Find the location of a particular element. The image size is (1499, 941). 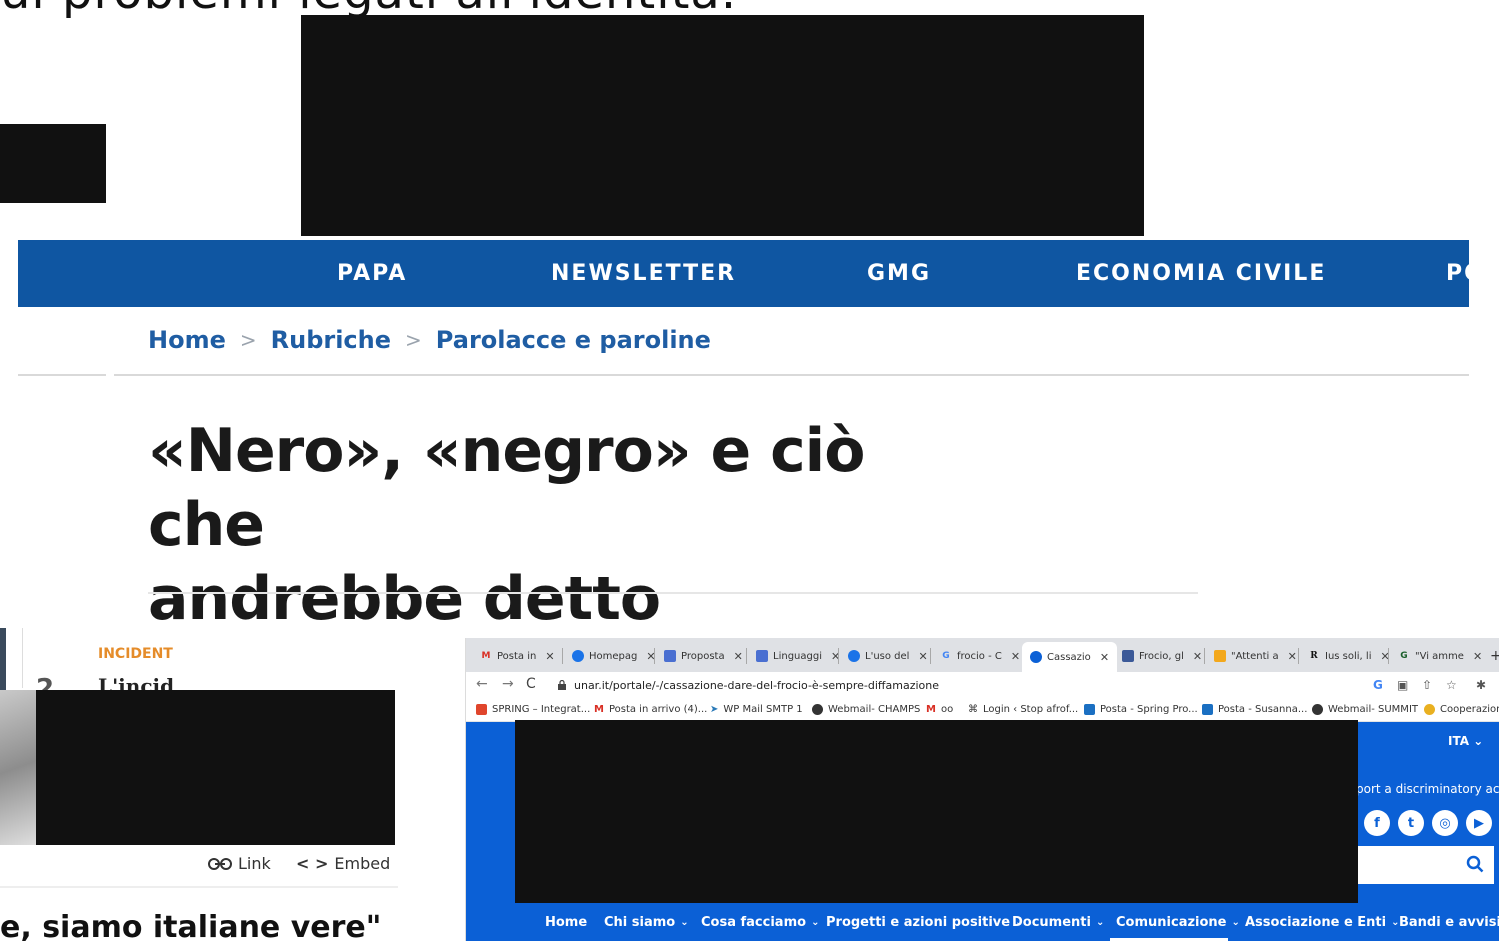

g-icon: G is located at coordinates (1404, 656).